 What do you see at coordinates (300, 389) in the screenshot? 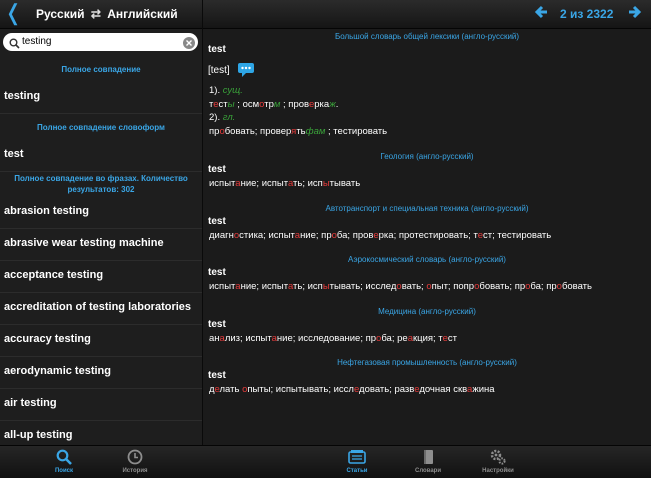
I see `text-fragment: пыты; испытывать; иссл` at bounding box center [300, 389].